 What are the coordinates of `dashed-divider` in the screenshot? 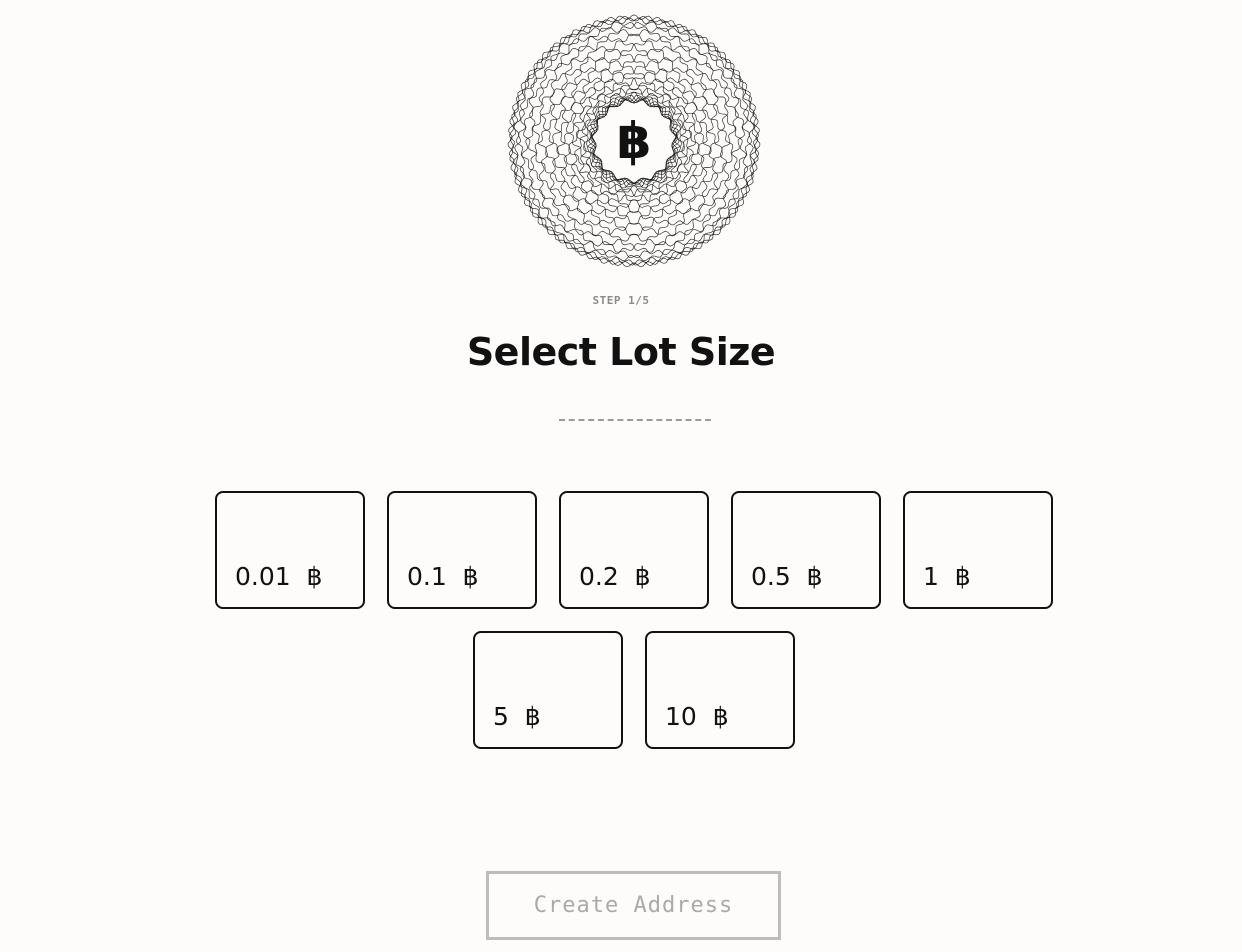 It's located at (635, 420).